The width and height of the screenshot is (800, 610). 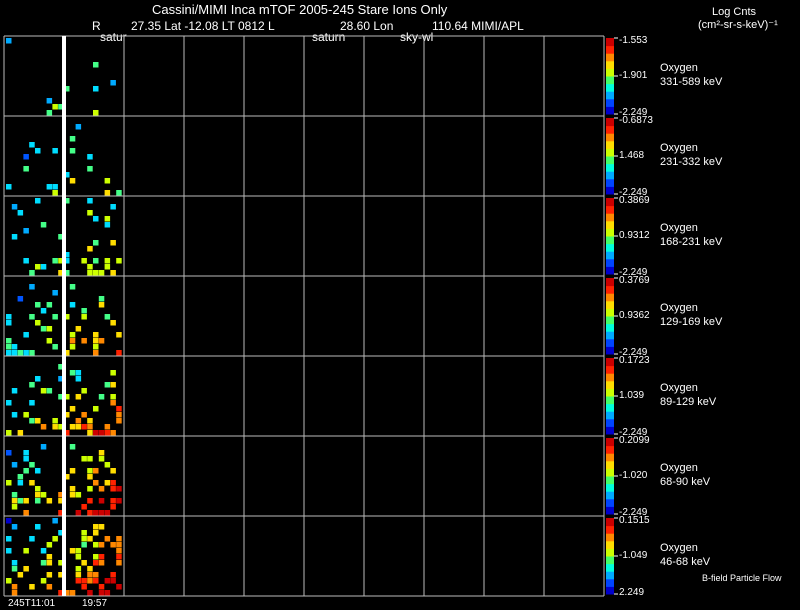 I want to click on time-end: 19:57, so click(x=95, y=603).